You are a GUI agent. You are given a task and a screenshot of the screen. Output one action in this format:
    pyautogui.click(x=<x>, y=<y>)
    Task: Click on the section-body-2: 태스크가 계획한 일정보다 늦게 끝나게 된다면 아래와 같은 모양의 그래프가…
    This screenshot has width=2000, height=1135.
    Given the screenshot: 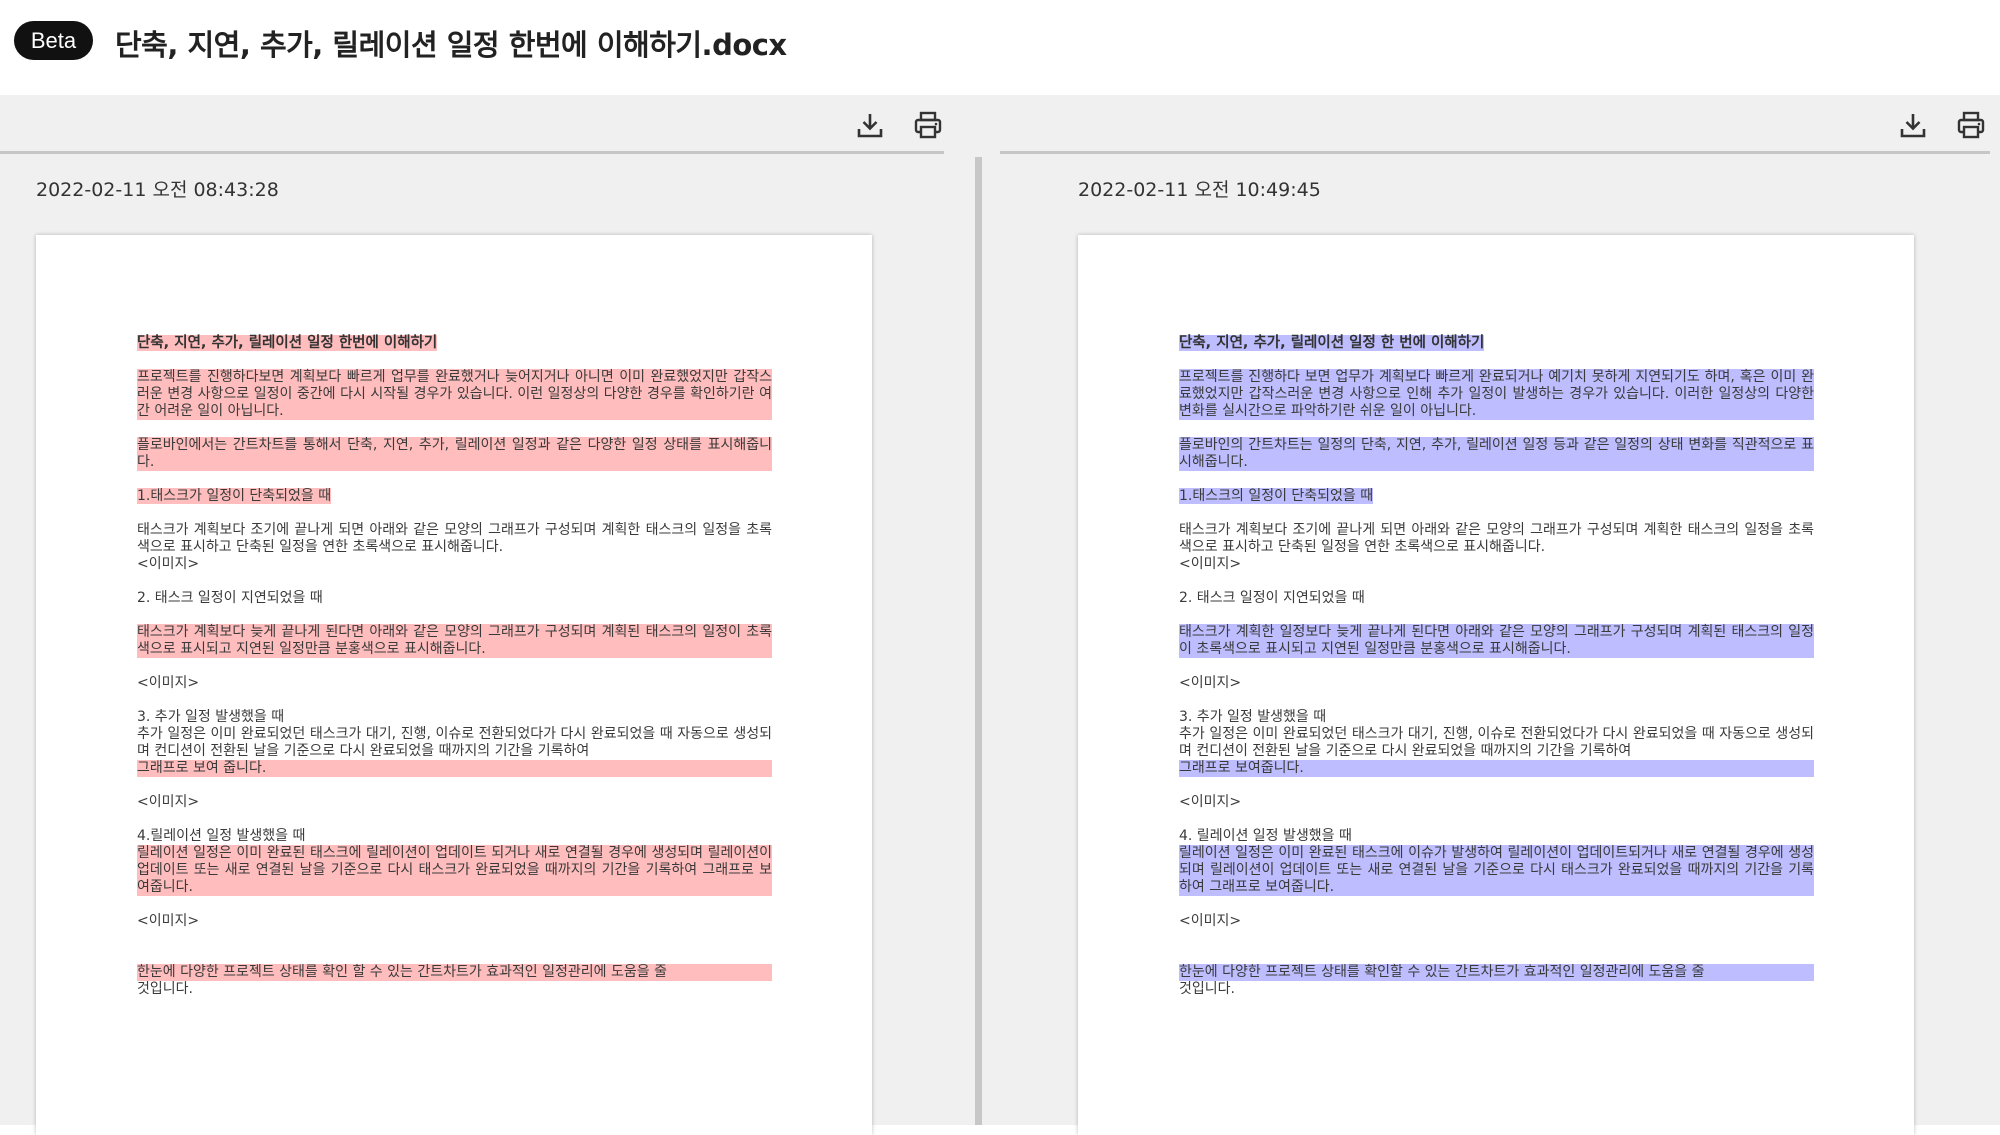 What is the action you would take?
    pyautogui.click(x=1496, y=641)
    